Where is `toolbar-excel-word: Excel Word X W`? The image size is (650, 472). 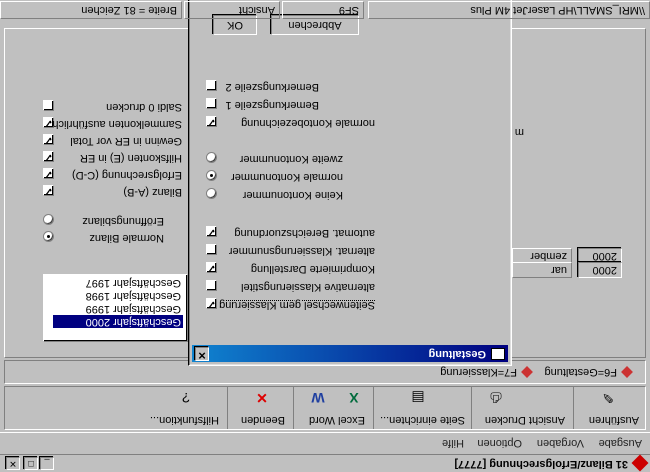 toolbar-excel-word: Excel Word X W is located at coordinates (333, 408).